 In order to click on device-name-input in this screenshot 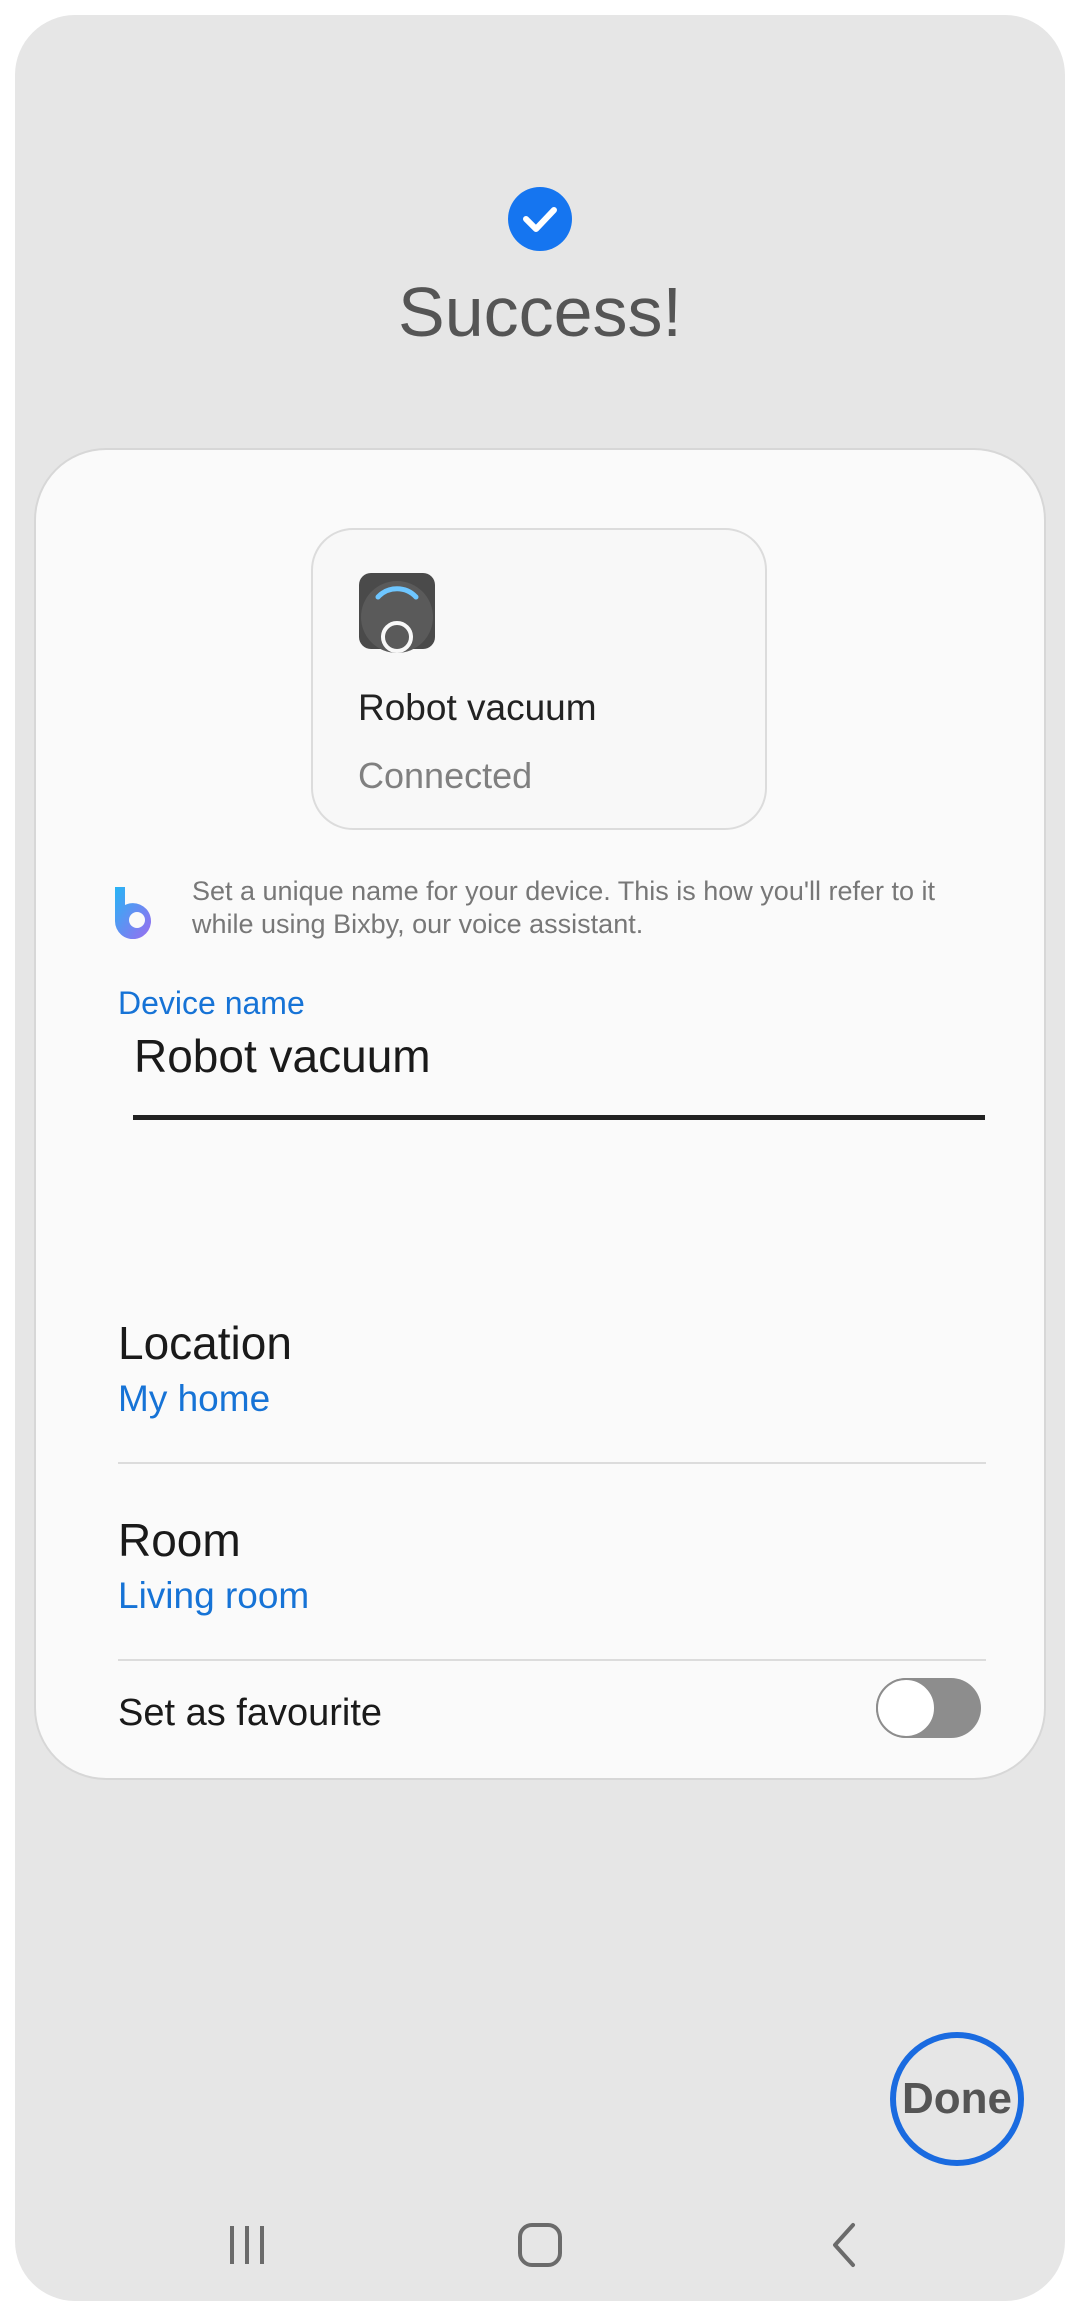, I will do `click(559, 1056)`.